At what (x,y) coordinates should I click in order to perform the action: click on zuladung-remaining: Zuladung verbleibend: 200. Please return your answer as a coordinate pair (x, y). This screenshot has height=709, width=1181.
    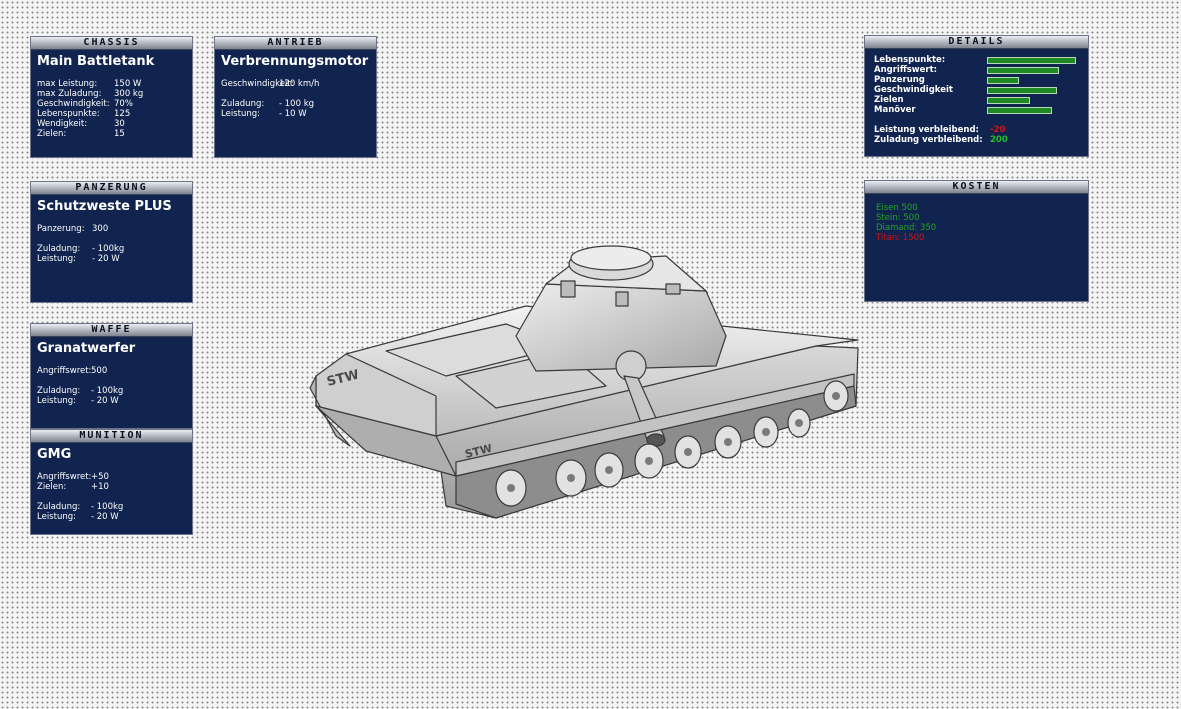
    Looking at the image, I should click on (976, 140).